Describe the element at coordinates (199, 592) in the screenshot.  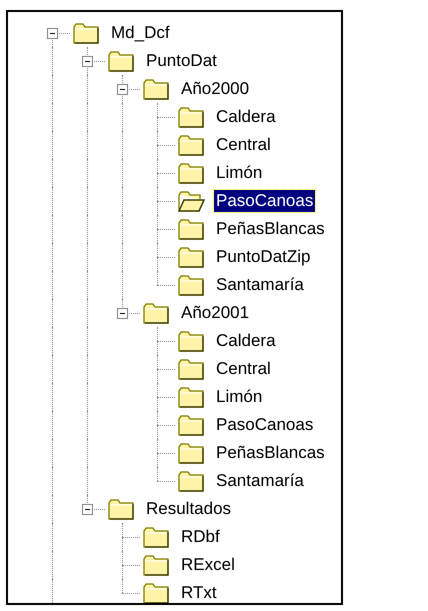
I see `tree-item: RTxt` at that location.